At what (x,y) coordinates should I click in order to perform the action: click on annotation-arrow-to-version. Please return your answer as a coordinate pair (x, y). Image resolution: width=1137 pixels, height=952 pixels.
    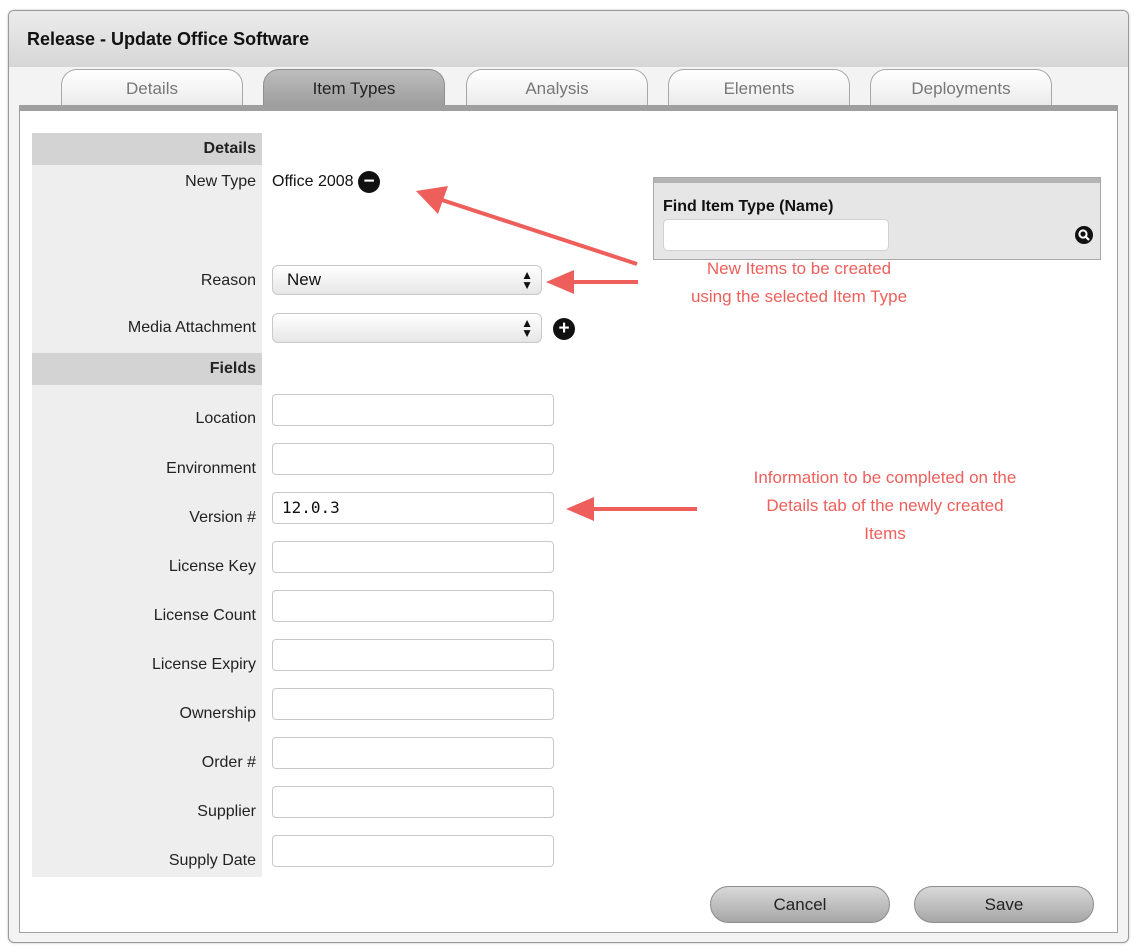
    Looking at the image, I should click on (631, 509).